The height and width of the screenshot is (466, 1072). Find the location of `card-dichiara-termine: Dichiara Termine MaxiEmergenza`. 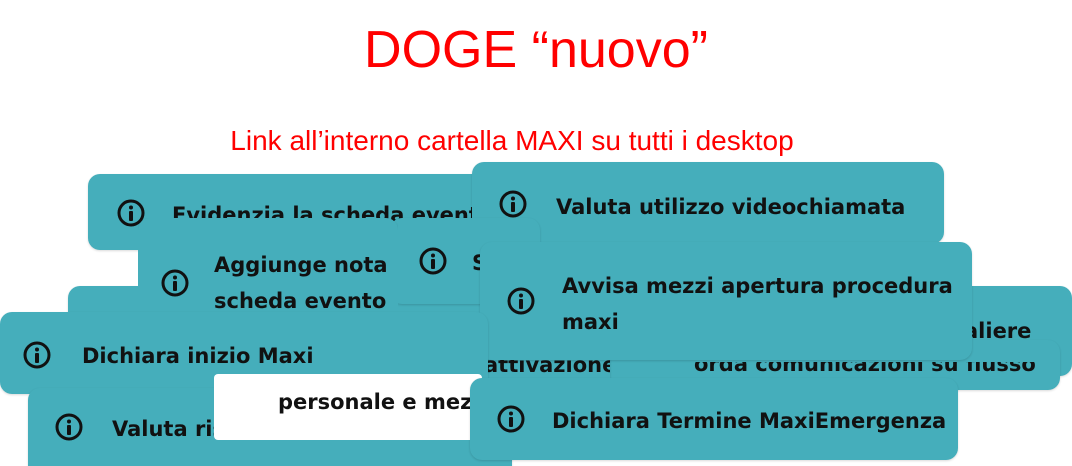

card-dichiara-termine: Dichiara Termine MaxiEmergenza is located at coordinates (714, 419).